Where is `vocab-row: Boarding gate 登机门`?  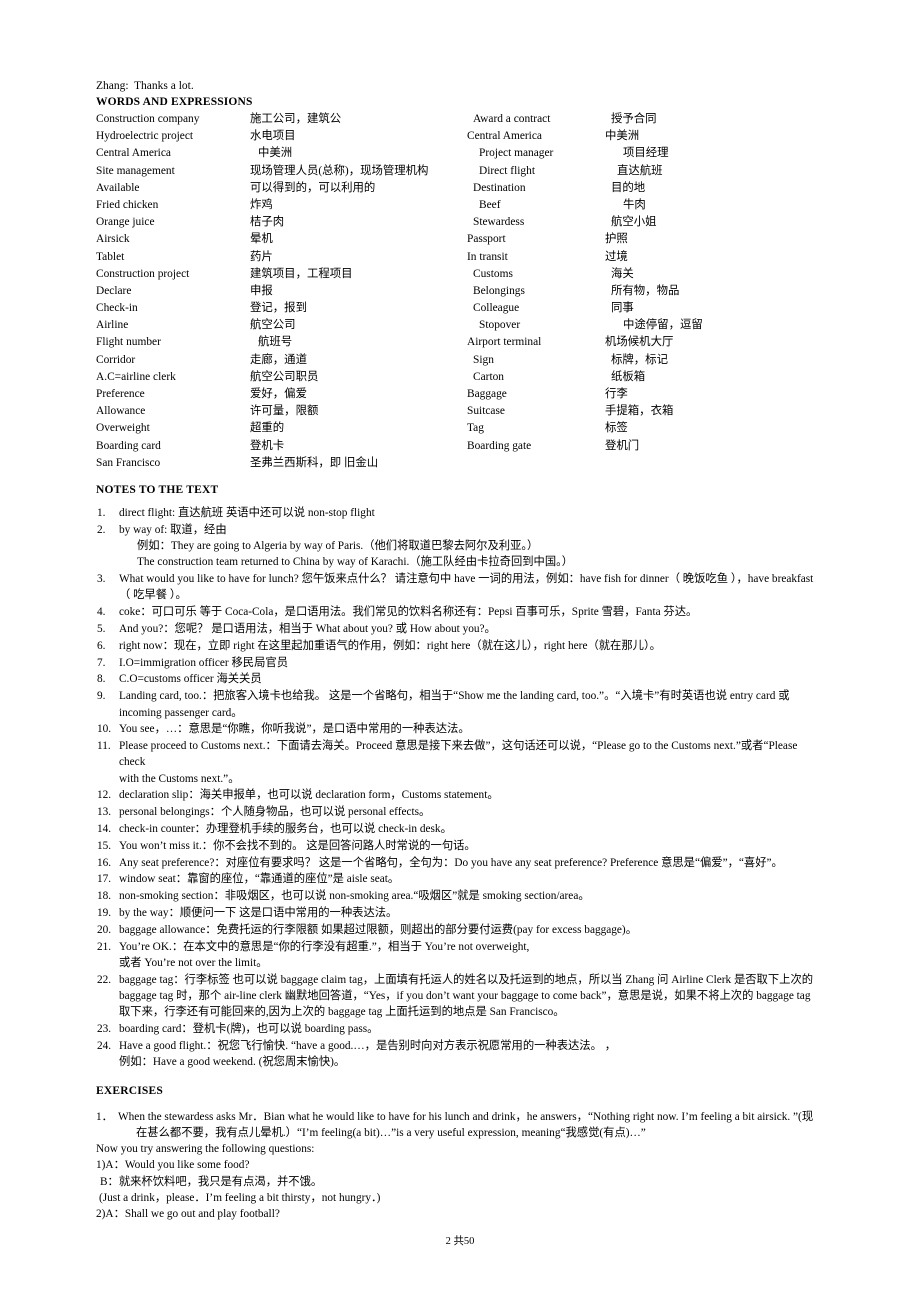
vocab-row: Boarding gate 登机门 is located at coordinates (646, 446).